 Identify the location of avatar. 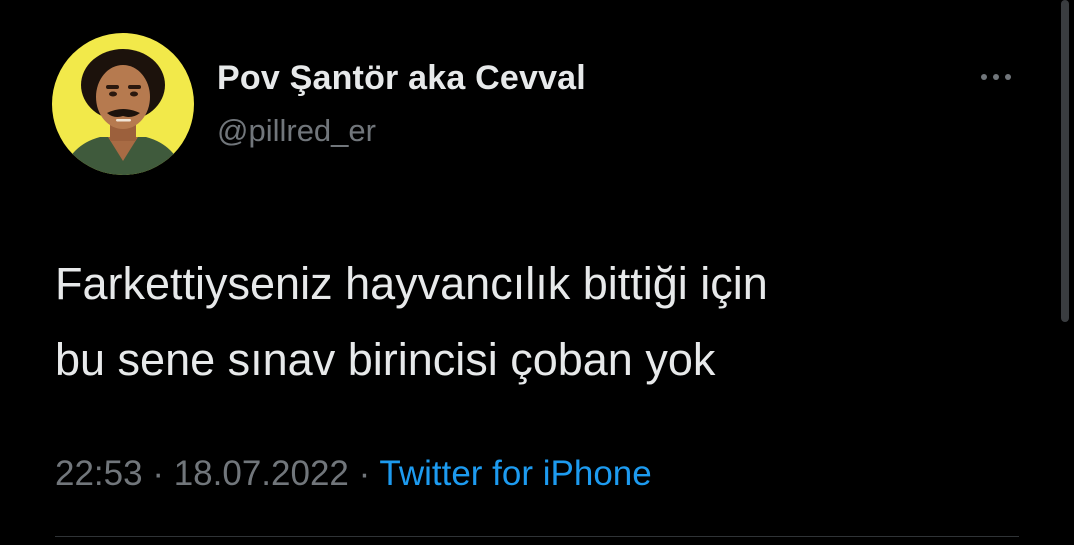
(123, 104).